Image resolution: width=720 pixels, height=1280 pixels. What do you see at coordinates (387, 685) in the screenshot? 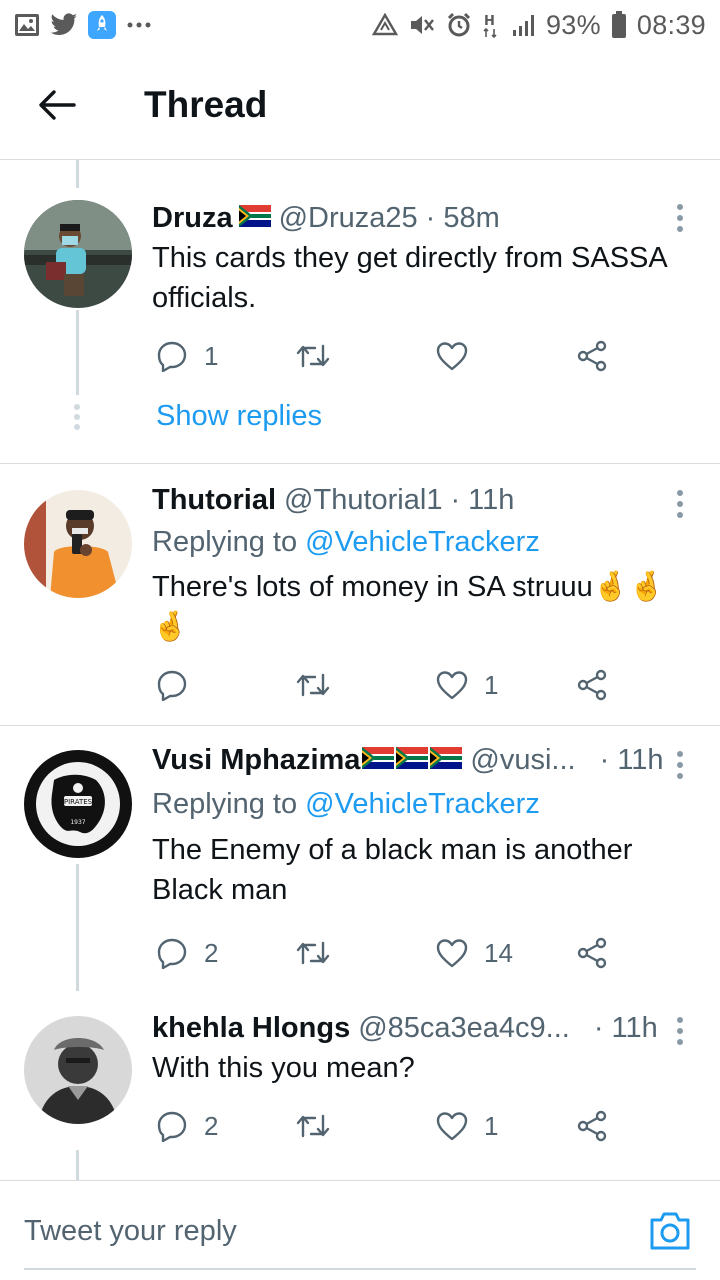
I see `tweet-actions: 1` at bounding box center [387, 685].